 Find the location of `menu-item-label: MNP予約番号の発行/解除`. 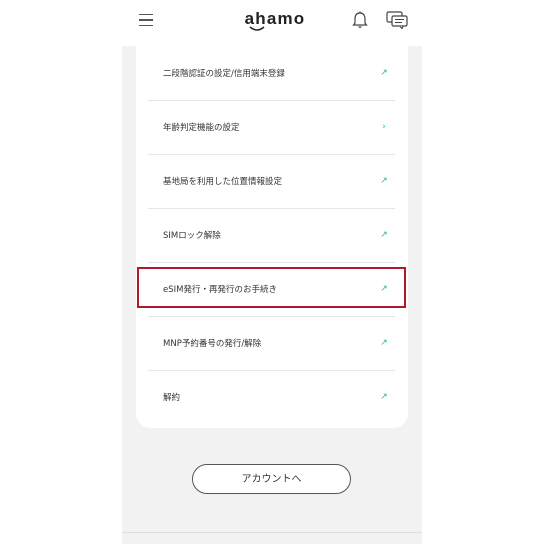

menu-item-label: MNP予約番号の発行/解除 is located at coordinates (212, 344).